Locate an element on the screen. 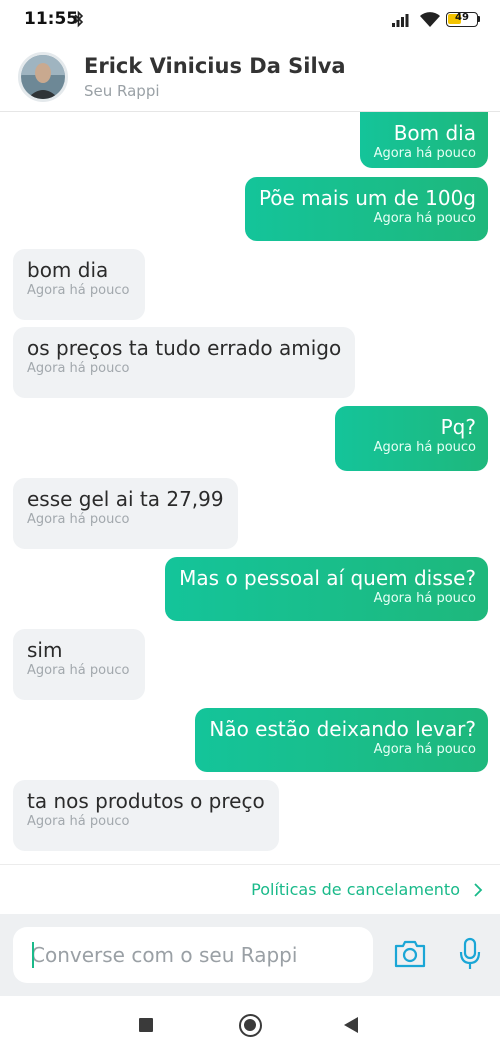  home-icon is located at coordinates (250, 1025).